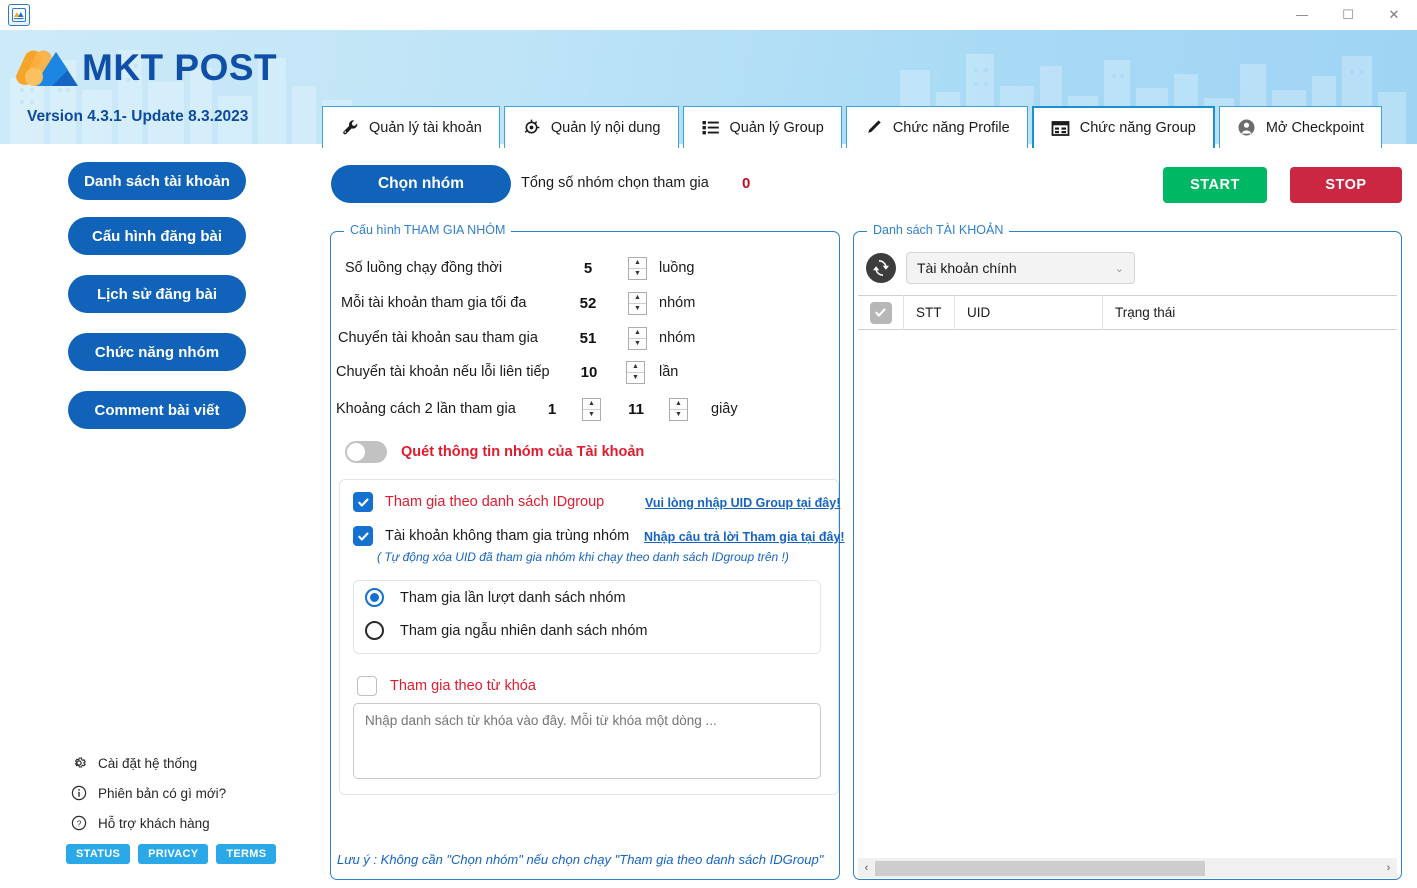 This screenshot has width=1417, height=888. I want to click on account-type-select: Tài khoản chính ⌄, so click(1020, 268).